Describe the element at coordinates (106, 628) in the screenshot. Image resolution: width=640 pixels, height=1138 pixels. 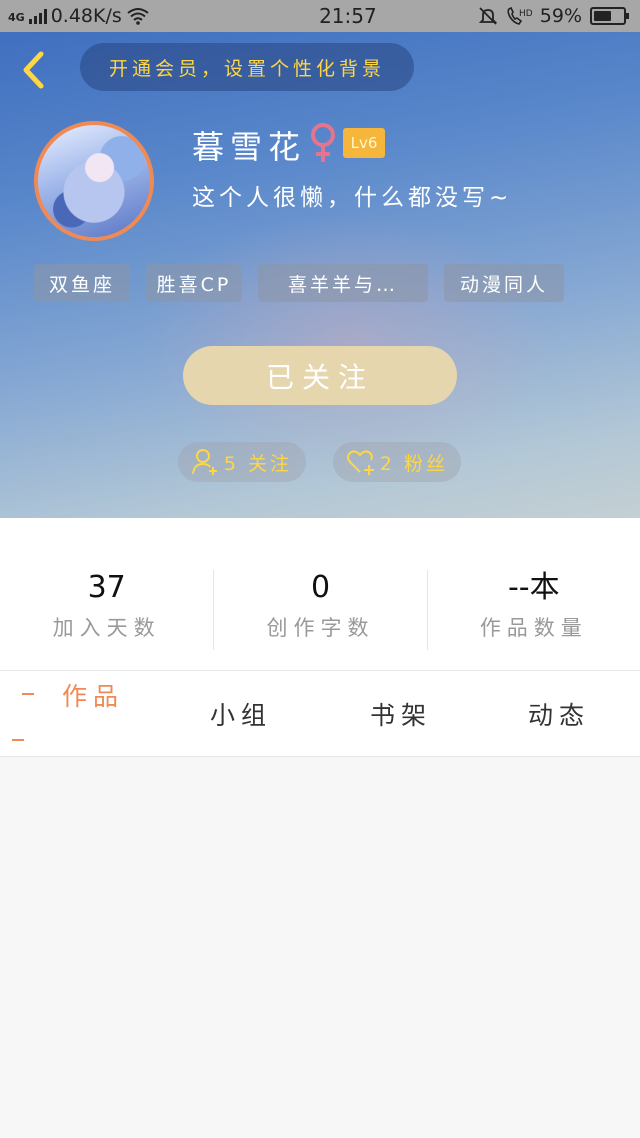
I see `stat-label: 加入天数` at that location.